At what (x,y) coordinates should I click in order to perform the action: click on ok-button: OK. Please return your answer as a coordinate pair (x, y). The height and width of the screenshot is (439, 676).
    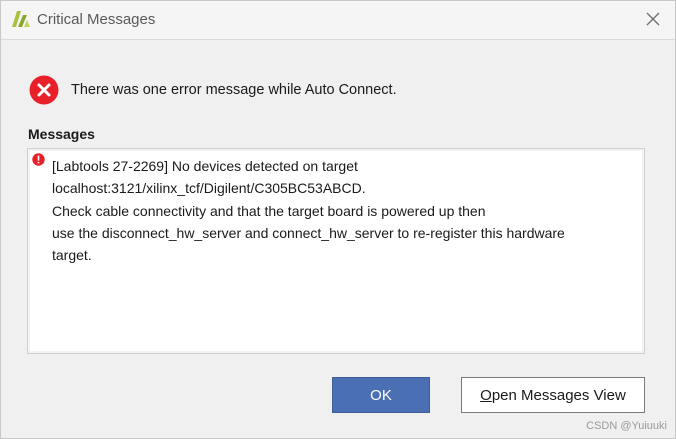
    Looking at the image, I should click on (381, 395).